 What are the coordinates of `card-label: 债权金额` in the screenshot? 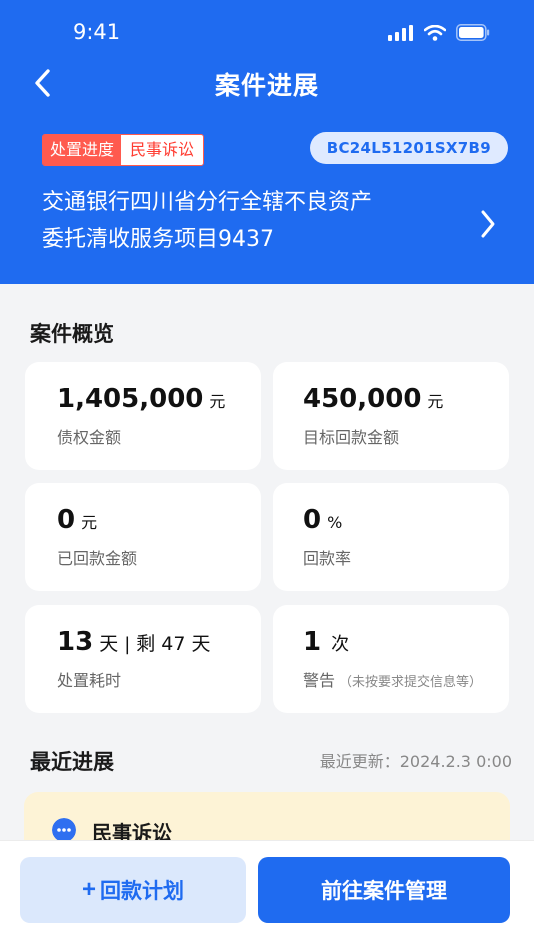 It's located at (89, 437).